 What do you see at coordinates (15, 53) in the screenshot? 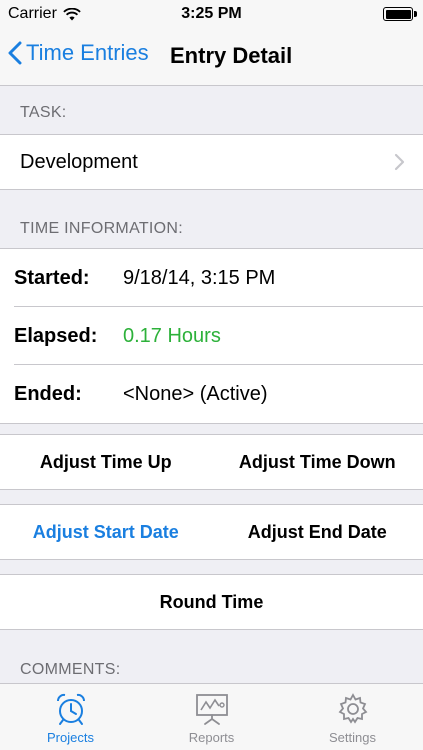
I see `chevron-left-icon` at bounding box center [15, 53].